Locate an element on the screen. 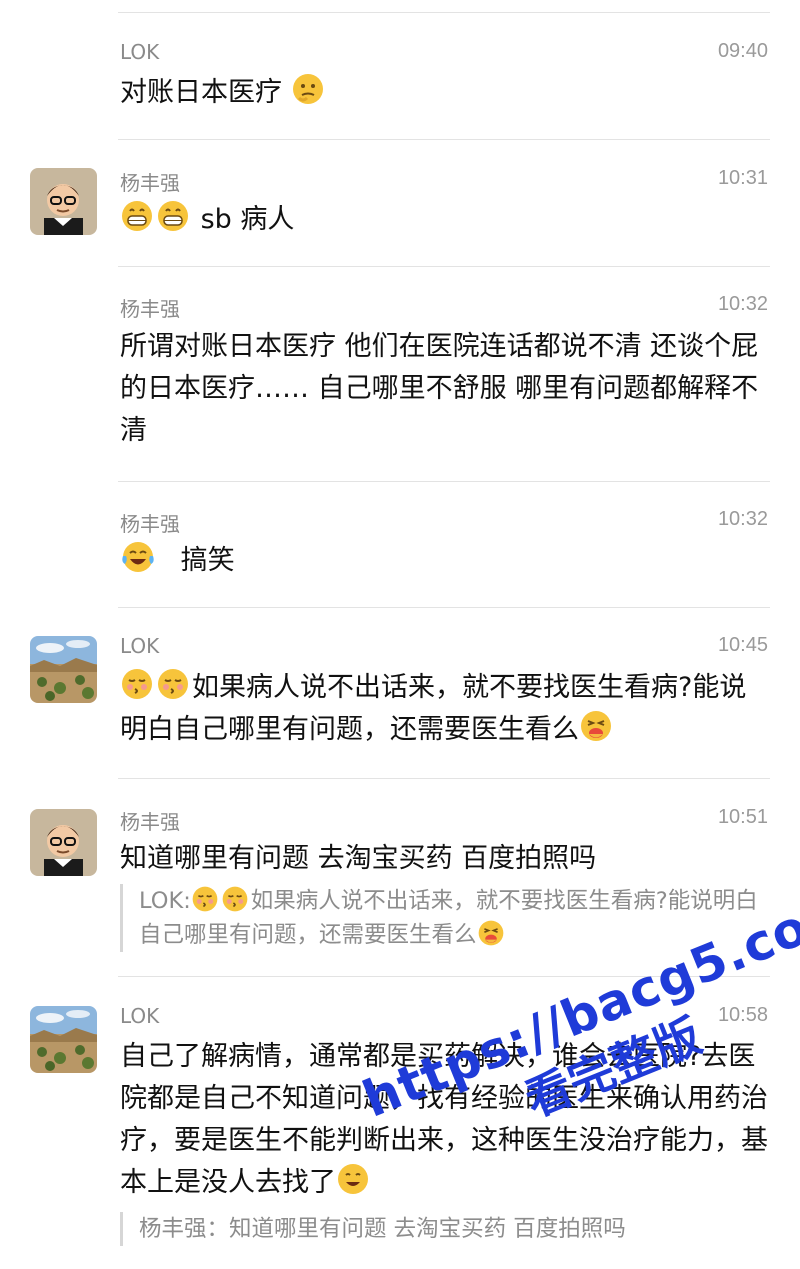  message-time: 10:51 is located at coordinates (742, 817).